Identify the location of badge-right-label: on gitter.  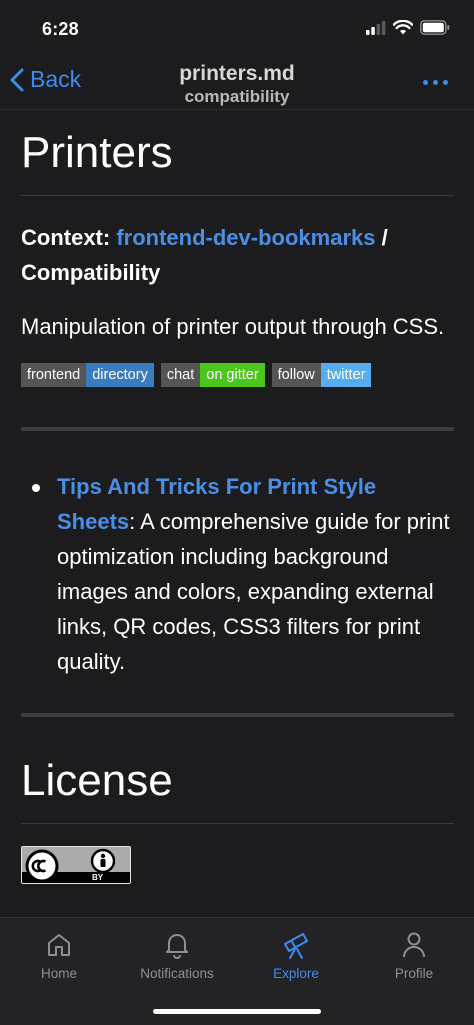
(232, 375).